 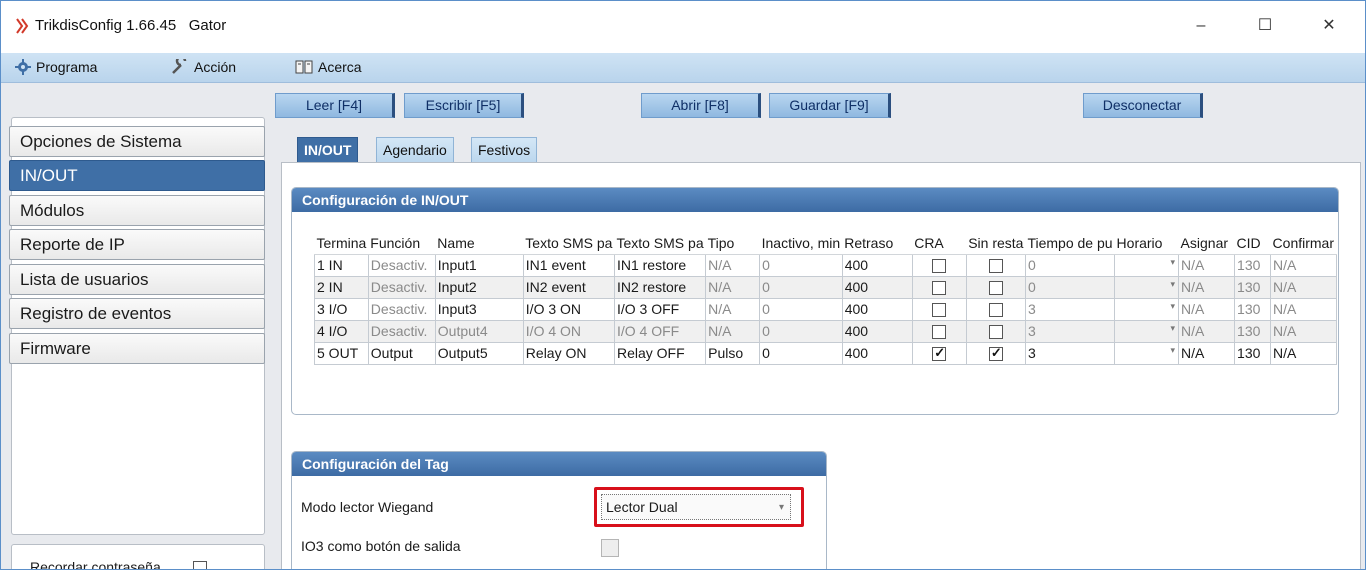 What do you see at coordinates (1206, 243) in the screenshot?
I see `col-header: Asignar` at bounding box center [1206, 243].